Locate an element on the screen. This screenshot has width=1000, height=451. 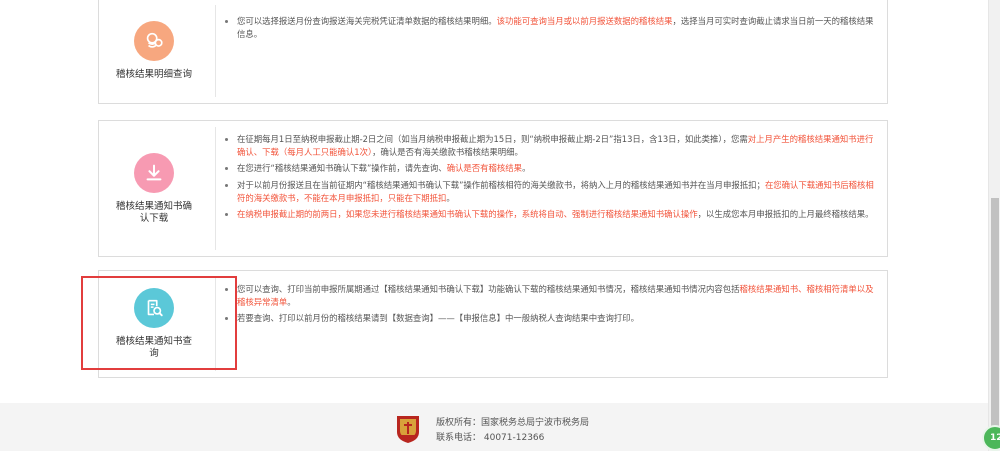
scrollbar-thumb is located at coordinates (995, 315).